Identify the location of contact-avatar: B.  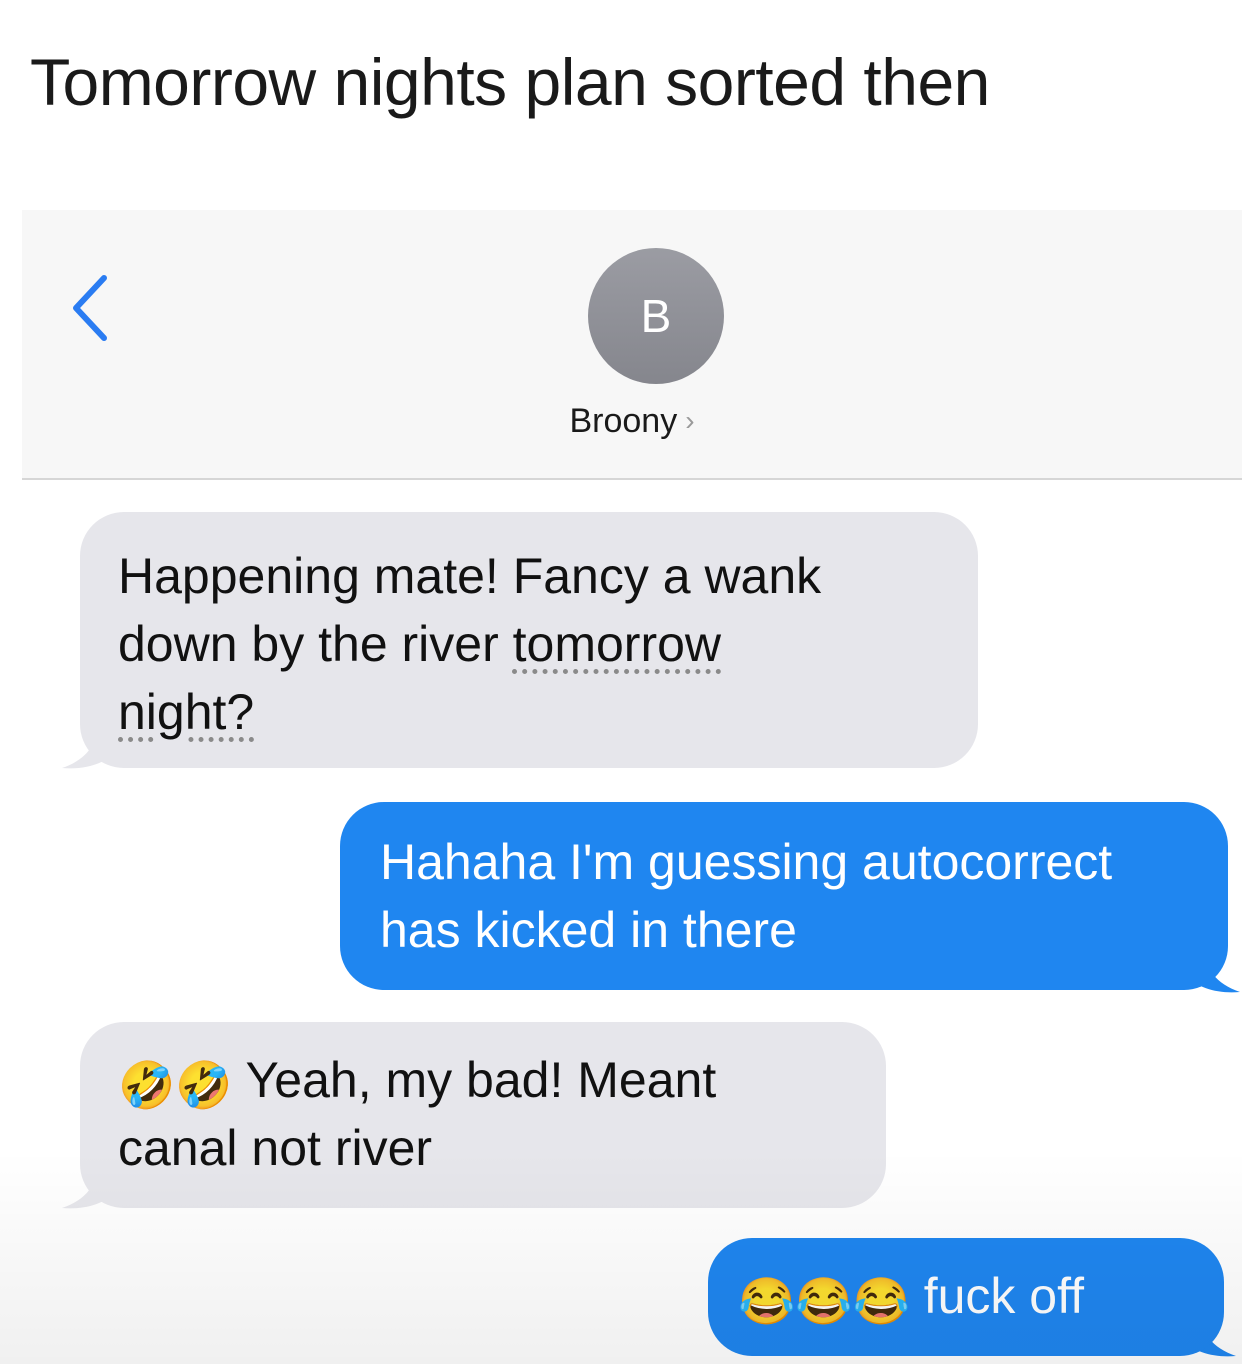
(656, 316).